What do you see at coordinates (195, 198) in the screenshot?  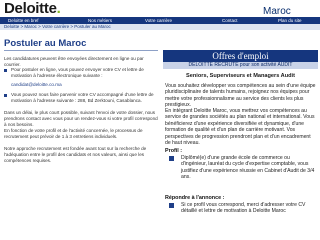 I see `annonce-heading: Répondre à l'annonce :` at bounding box center [195, 198].